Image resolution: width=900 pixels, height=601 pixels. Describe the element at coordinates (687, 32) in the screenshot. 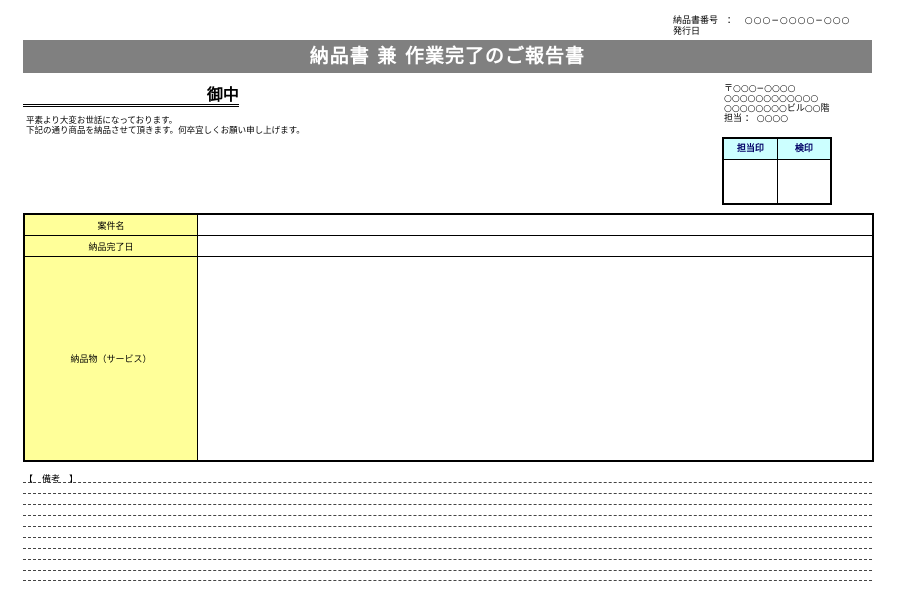

I see `issue-date-label: 発行日` at that location.